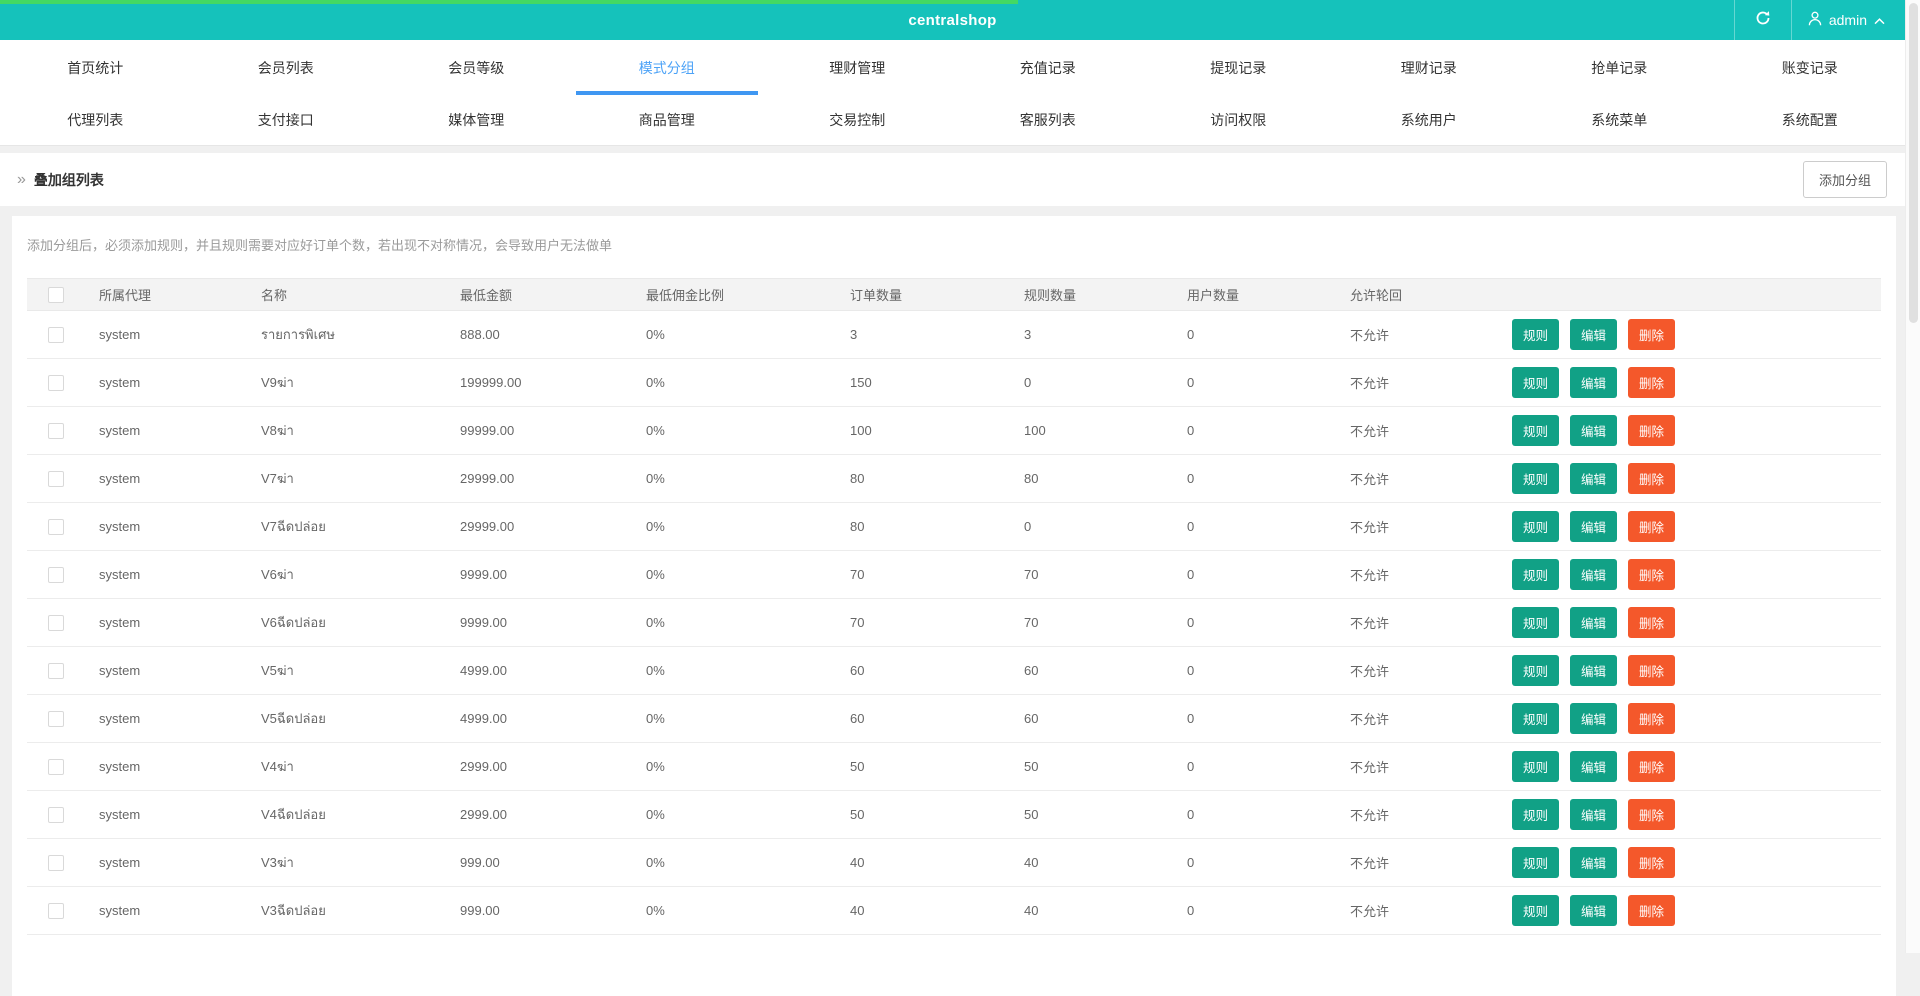 The image size is (1920, 996). What do you see at coordinates (346, 670) in the screenshot?
I see `cell-name: V5ฆ่า` at bounding box center [346, 670].